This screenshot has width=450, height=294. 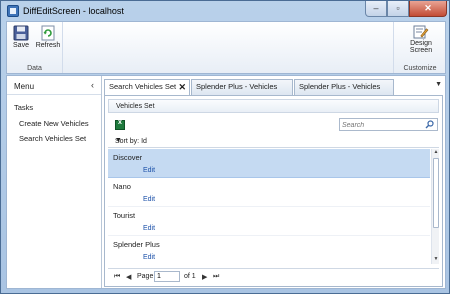 What do you see at coordinates (376, 9) in the screenshot?
I see `minimize-button: –` at bounding box center [376, 9].